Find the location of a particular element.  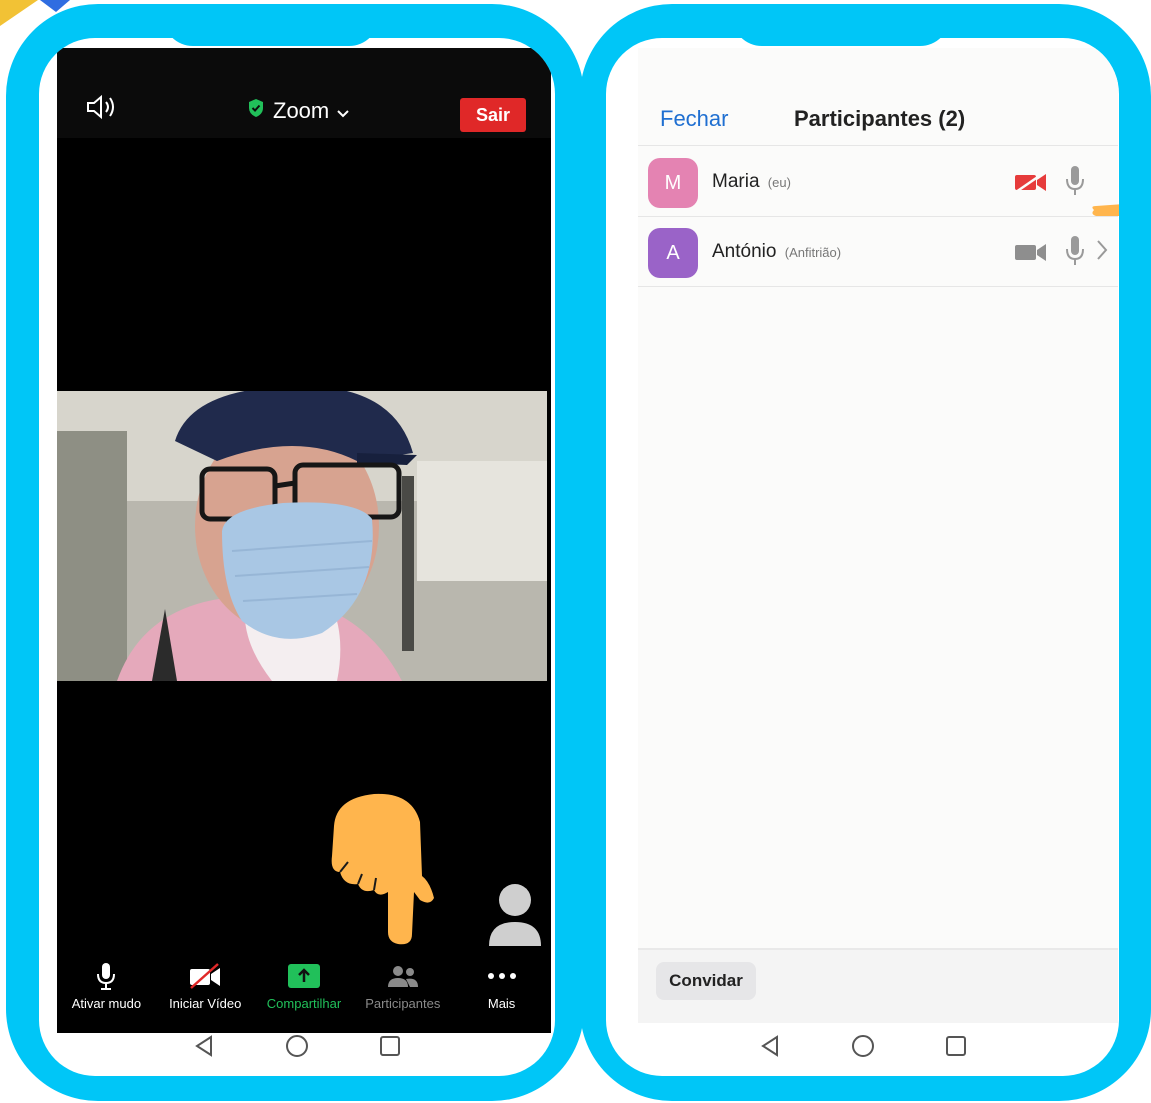

participants-button: Participantes is located at coordinates (402, 988).